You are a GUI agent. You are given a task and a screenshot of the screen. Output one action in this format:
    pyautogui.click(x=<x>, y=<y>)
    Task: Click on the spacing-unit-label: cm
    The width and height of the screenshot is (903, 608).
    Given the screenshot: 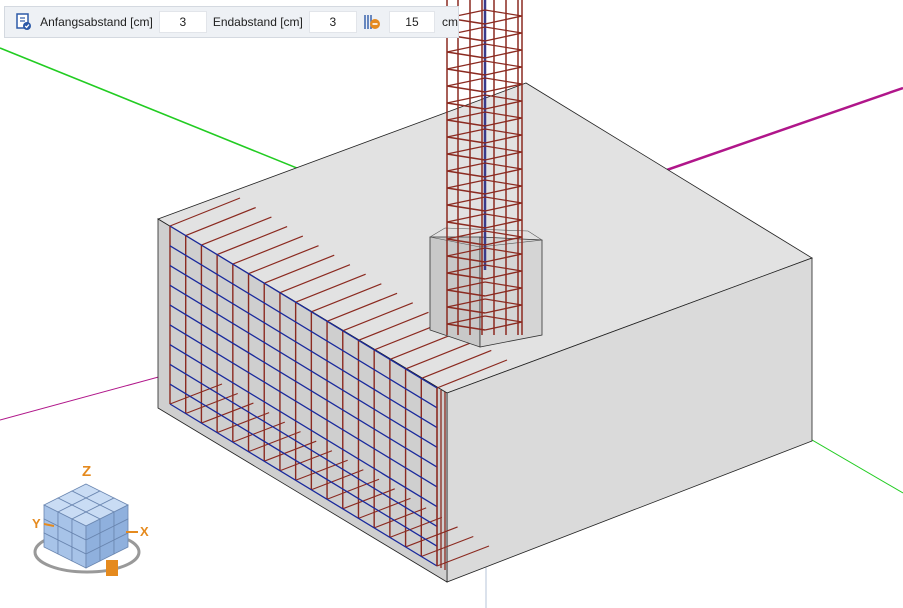 What is the action you would take?
    pyautogui.click(x=449, y=22)
    